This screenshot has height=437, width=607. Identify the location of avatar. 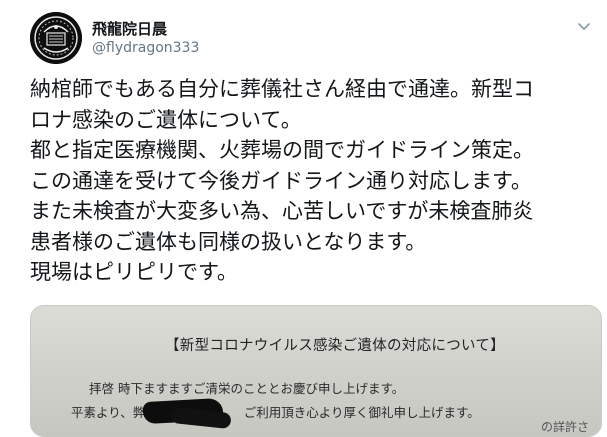
(56, 38).